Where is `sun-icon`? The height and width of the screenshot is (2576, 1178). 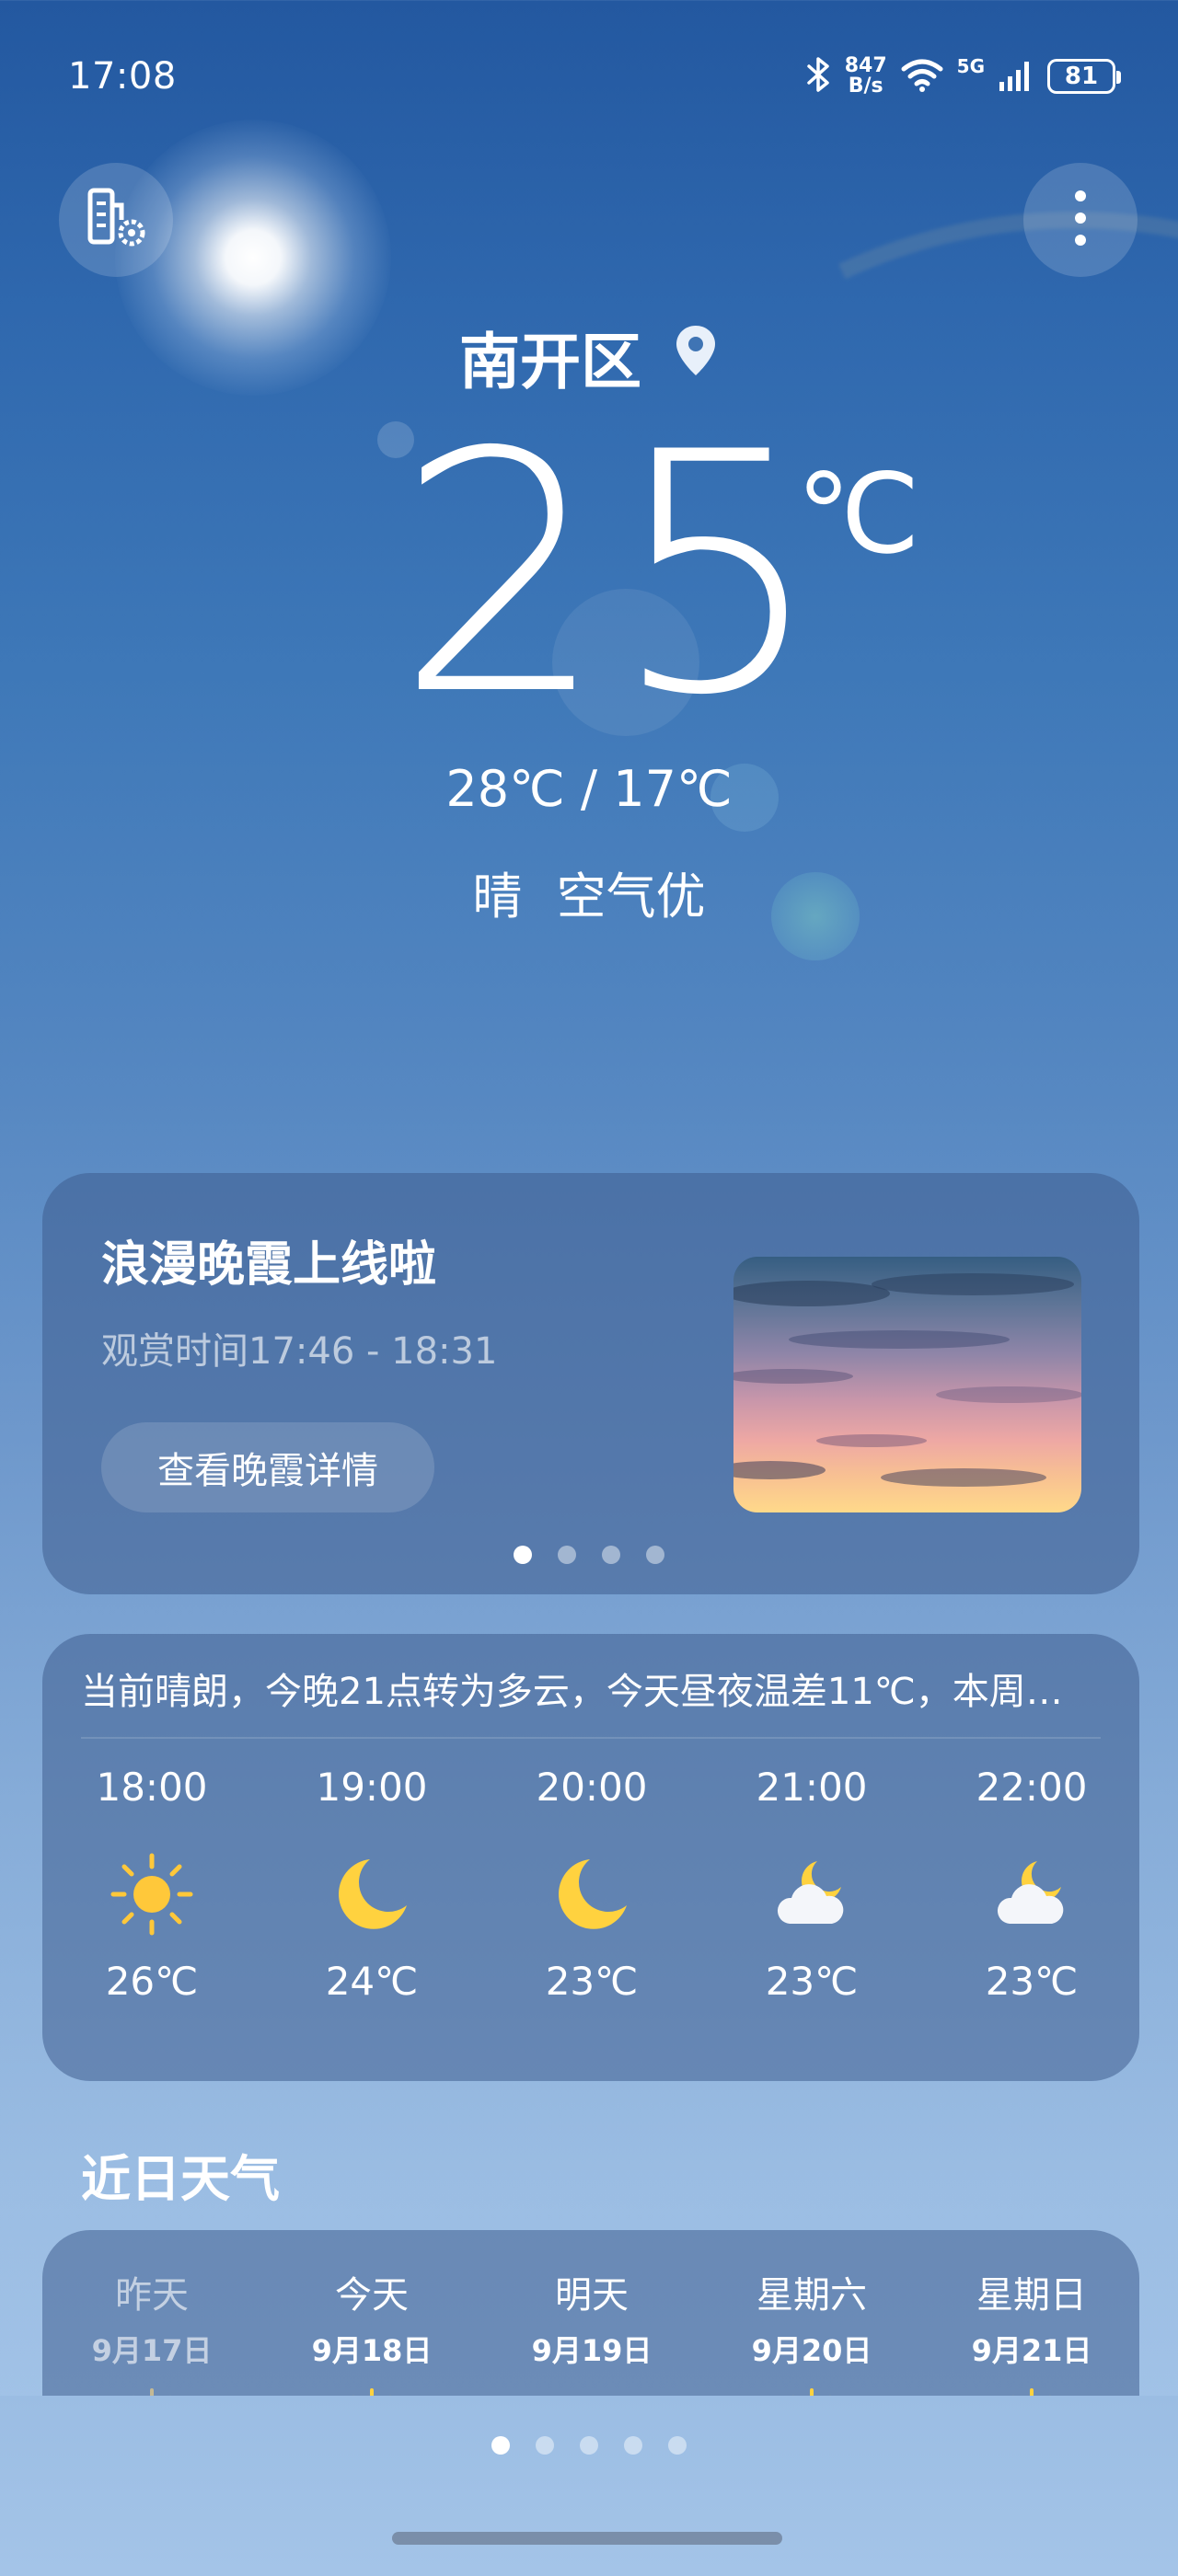
sun-icon is located at coordinates (152, 1894).